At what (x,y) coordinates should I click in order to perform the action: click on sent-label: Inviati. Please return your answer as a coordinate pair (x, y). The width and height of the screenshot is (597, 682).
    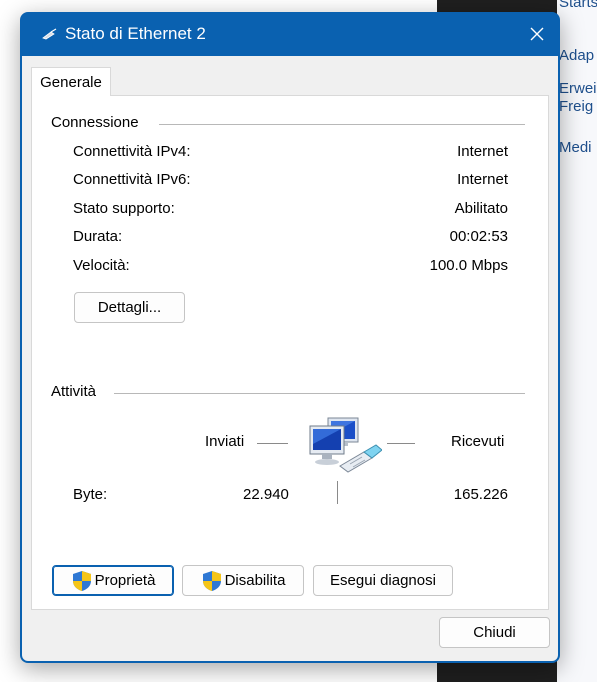
    Looking at the image, I should click on (225, 441).